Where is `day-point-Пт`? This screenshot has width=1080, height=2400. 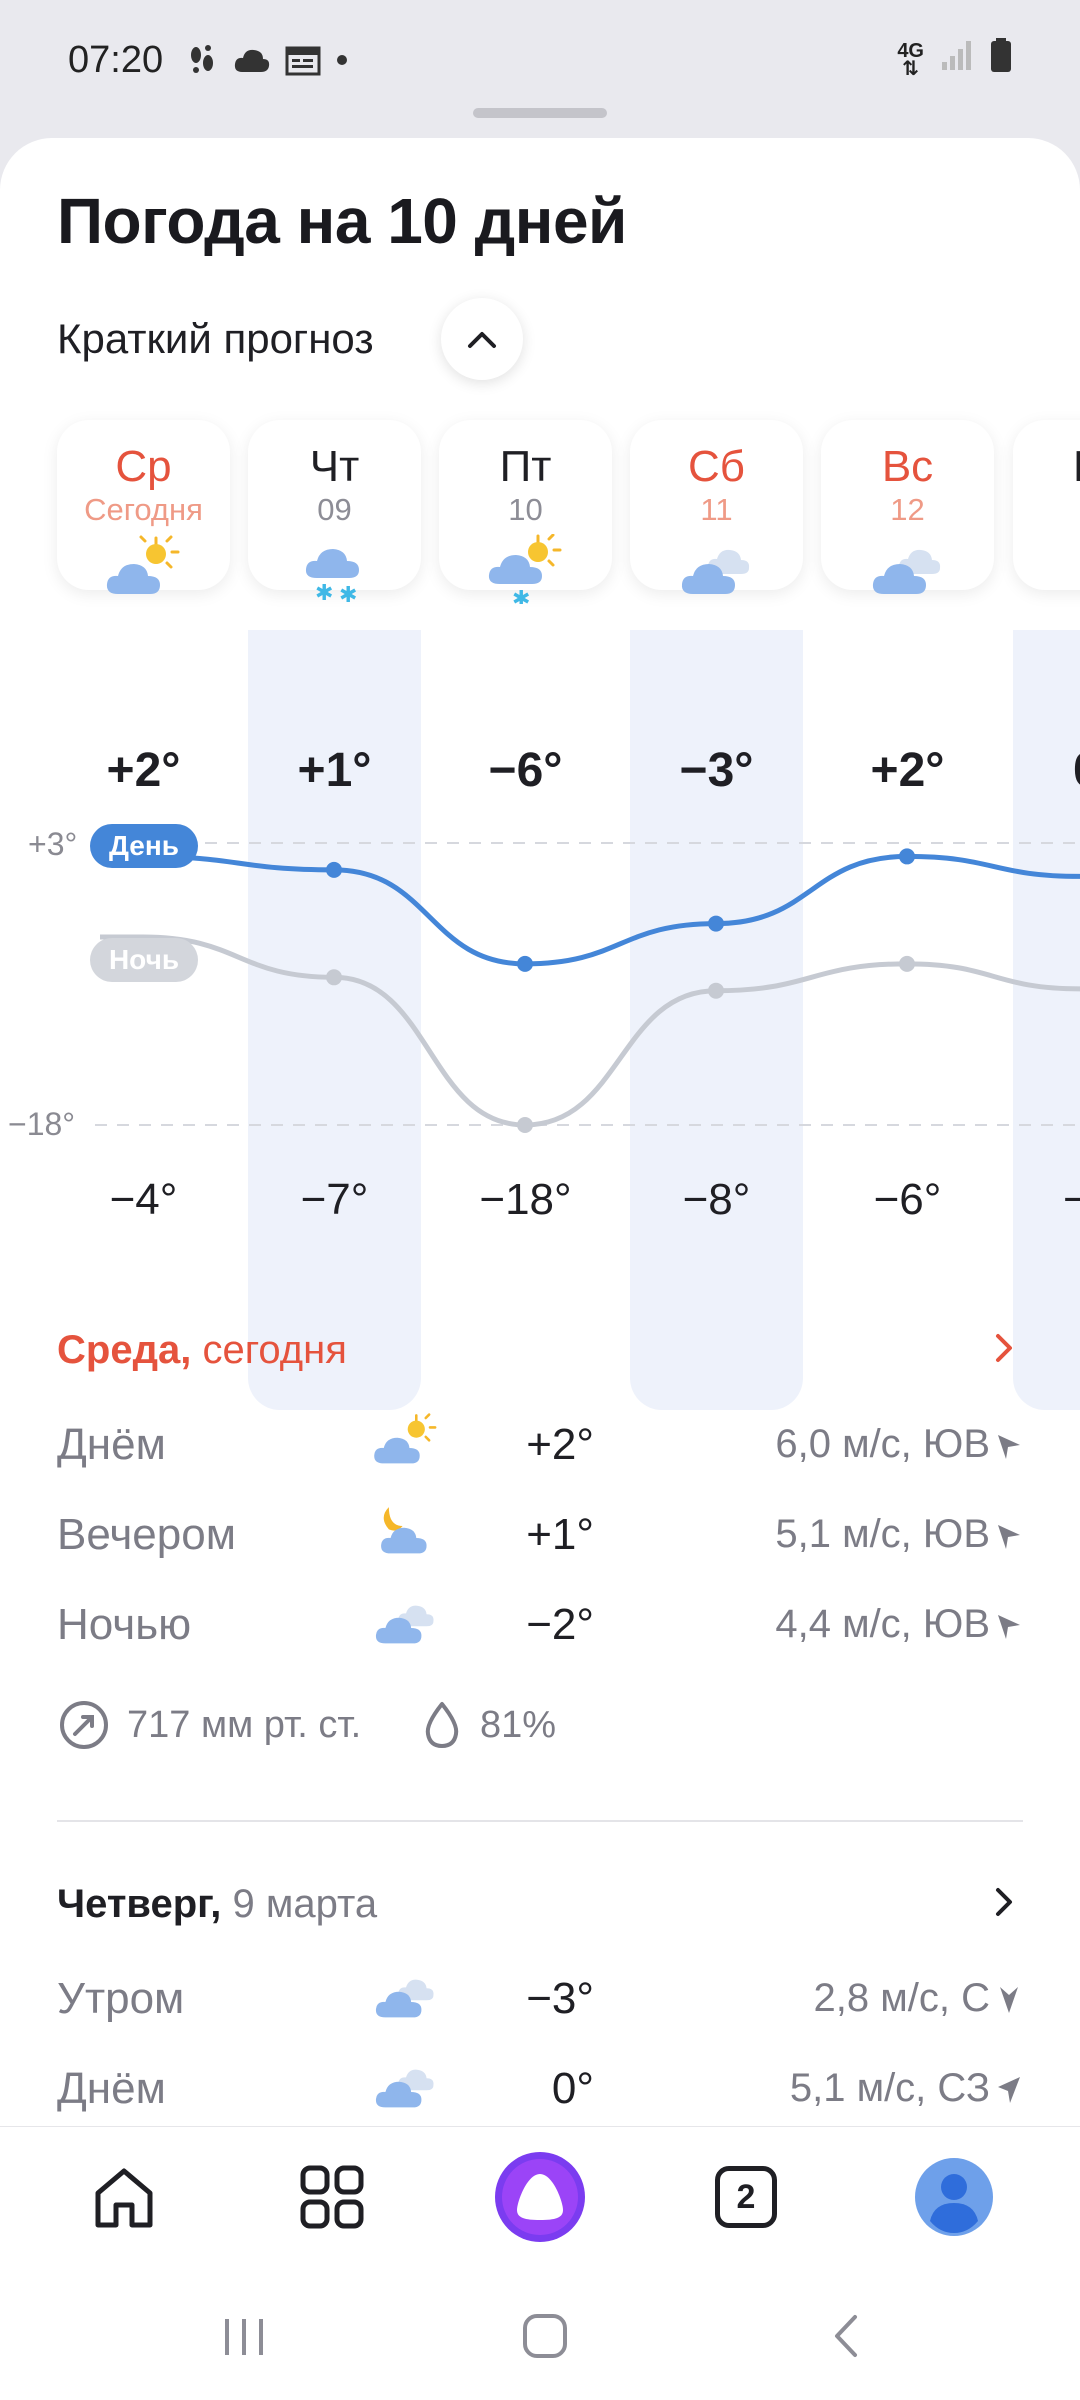
day-point-Пт is located at coordinates (525, 963).